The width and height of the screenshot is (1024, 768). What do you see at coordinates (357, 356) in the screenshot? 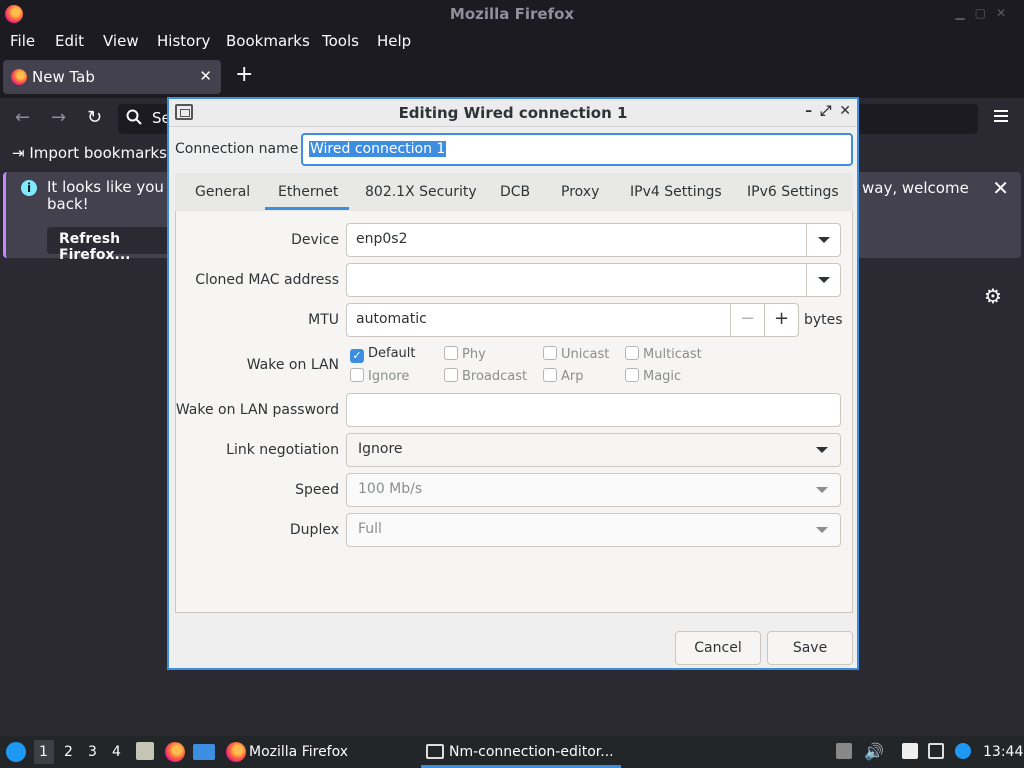
I see `checkmark-icon: ✓` at bounding box center [357, 356].